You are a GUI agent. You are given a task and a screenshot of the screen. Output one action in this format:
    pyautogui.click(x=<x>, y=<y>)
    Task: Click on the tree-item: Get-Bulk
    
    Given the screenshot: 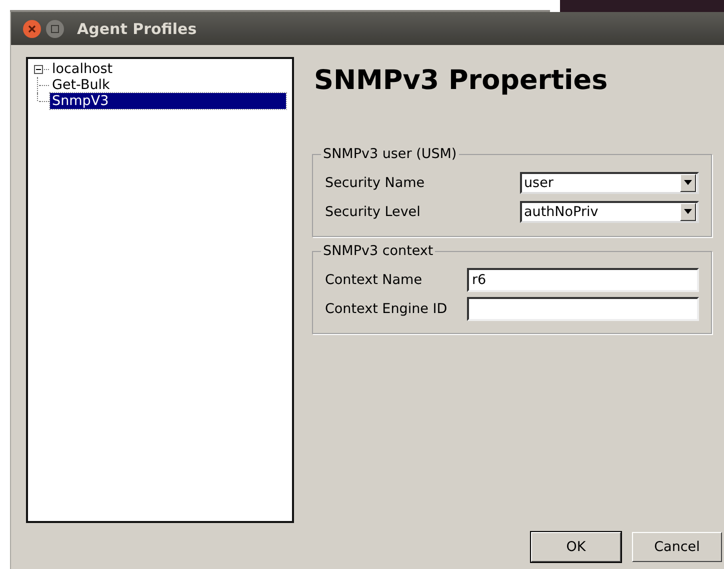 What is the action you would take?
    pyautogui.click(x=81, y=85)
    